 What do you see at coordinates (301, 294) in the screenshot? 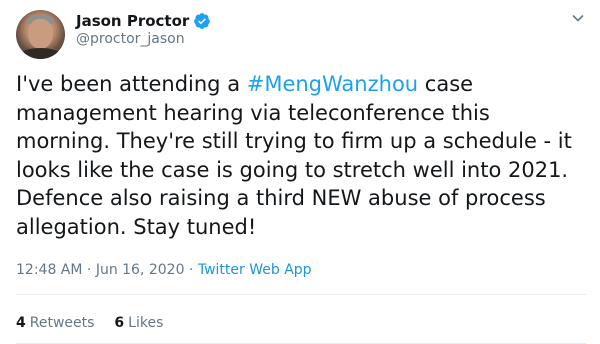
I see `divider` at bounding box center [301, 294].